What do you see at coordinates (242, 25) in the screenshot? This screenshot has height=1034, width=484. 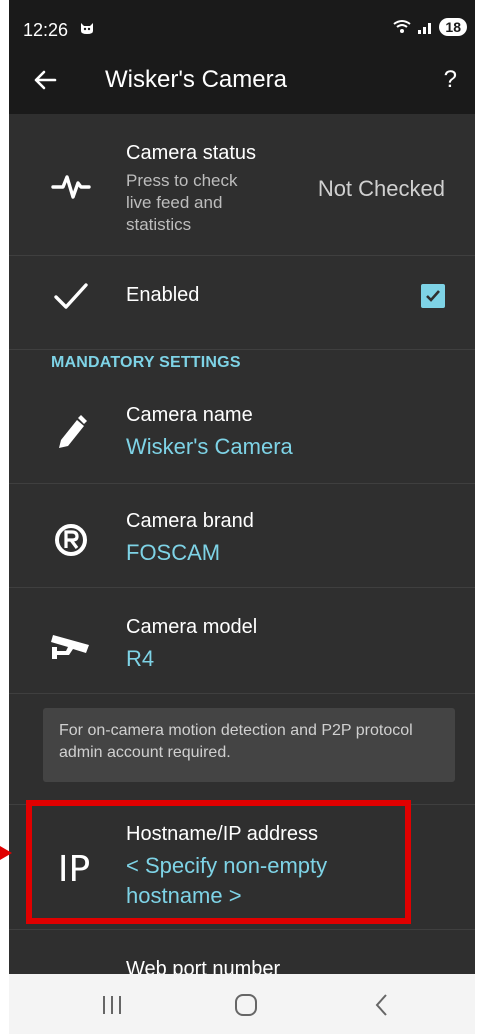 I see `status-bar: 12:26 18` at bounding box center [242, 25].